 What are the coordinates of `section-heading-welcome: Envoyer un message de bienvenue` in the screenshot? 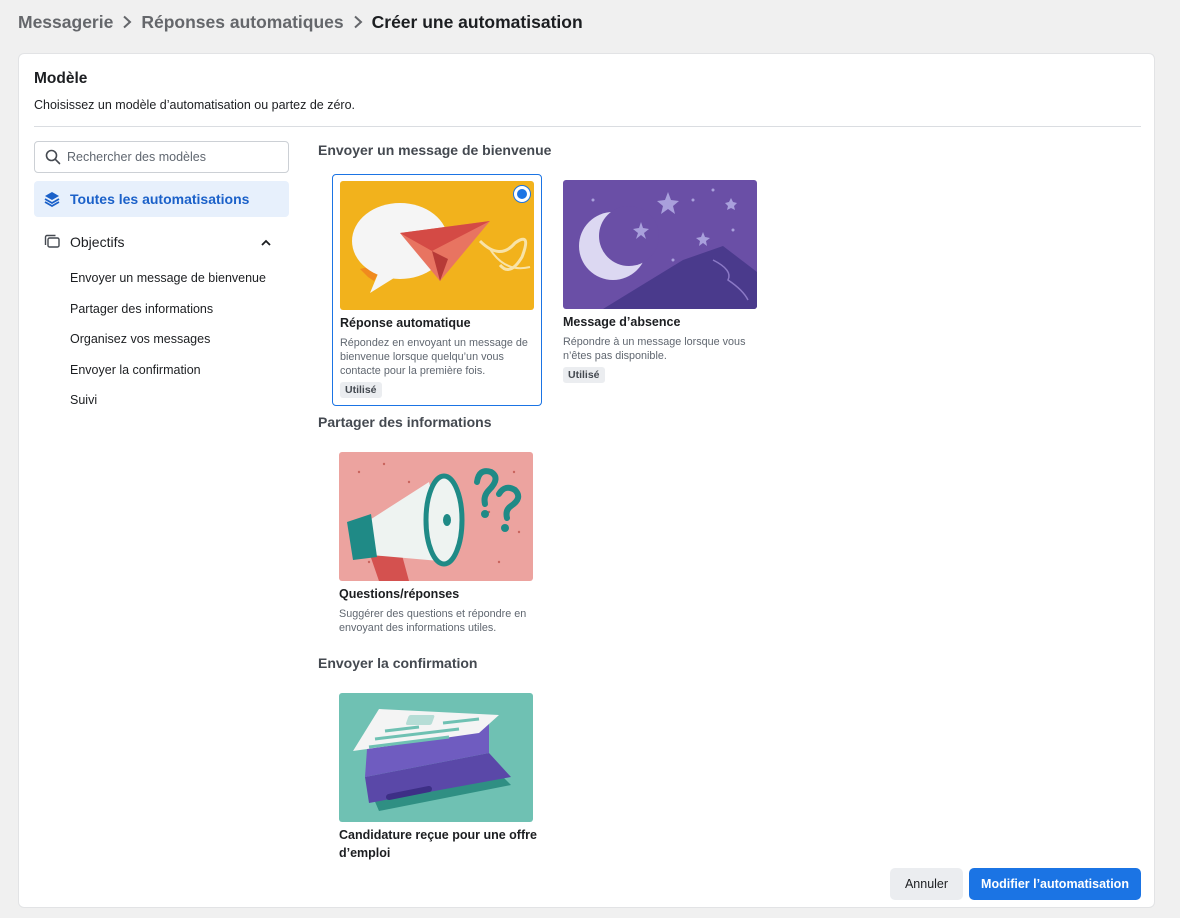 It's located at (435, 150).